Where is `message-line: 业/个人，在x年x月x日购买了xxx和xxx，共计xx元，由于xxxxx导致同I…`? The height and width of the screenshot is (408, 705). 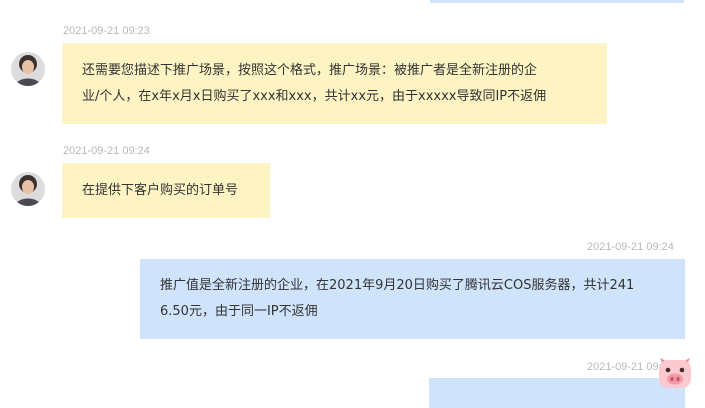 message-line: 业/个人，在x年x月x日购买了xxx和xxx，共计xx元，由于xxxxx导致同I… is located at coordinates (314, 96).